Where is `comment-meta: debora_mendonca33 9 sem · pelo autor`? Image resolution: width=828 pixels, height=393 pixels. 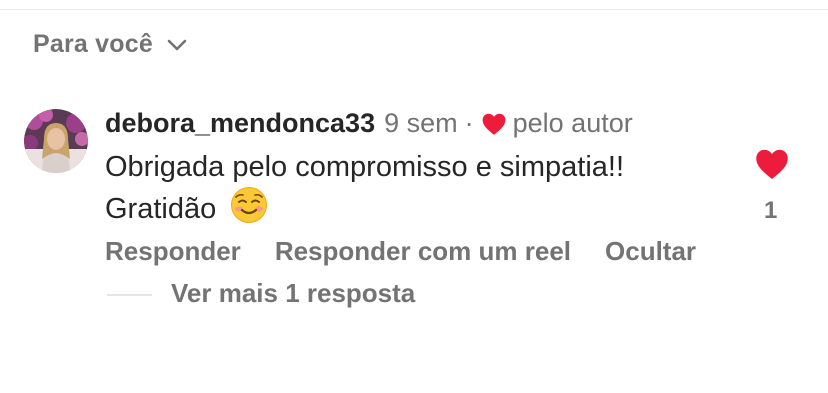
comment-meta: debora_mendonca33 9 sem · pelo autor is located at coordinates (369, 123).